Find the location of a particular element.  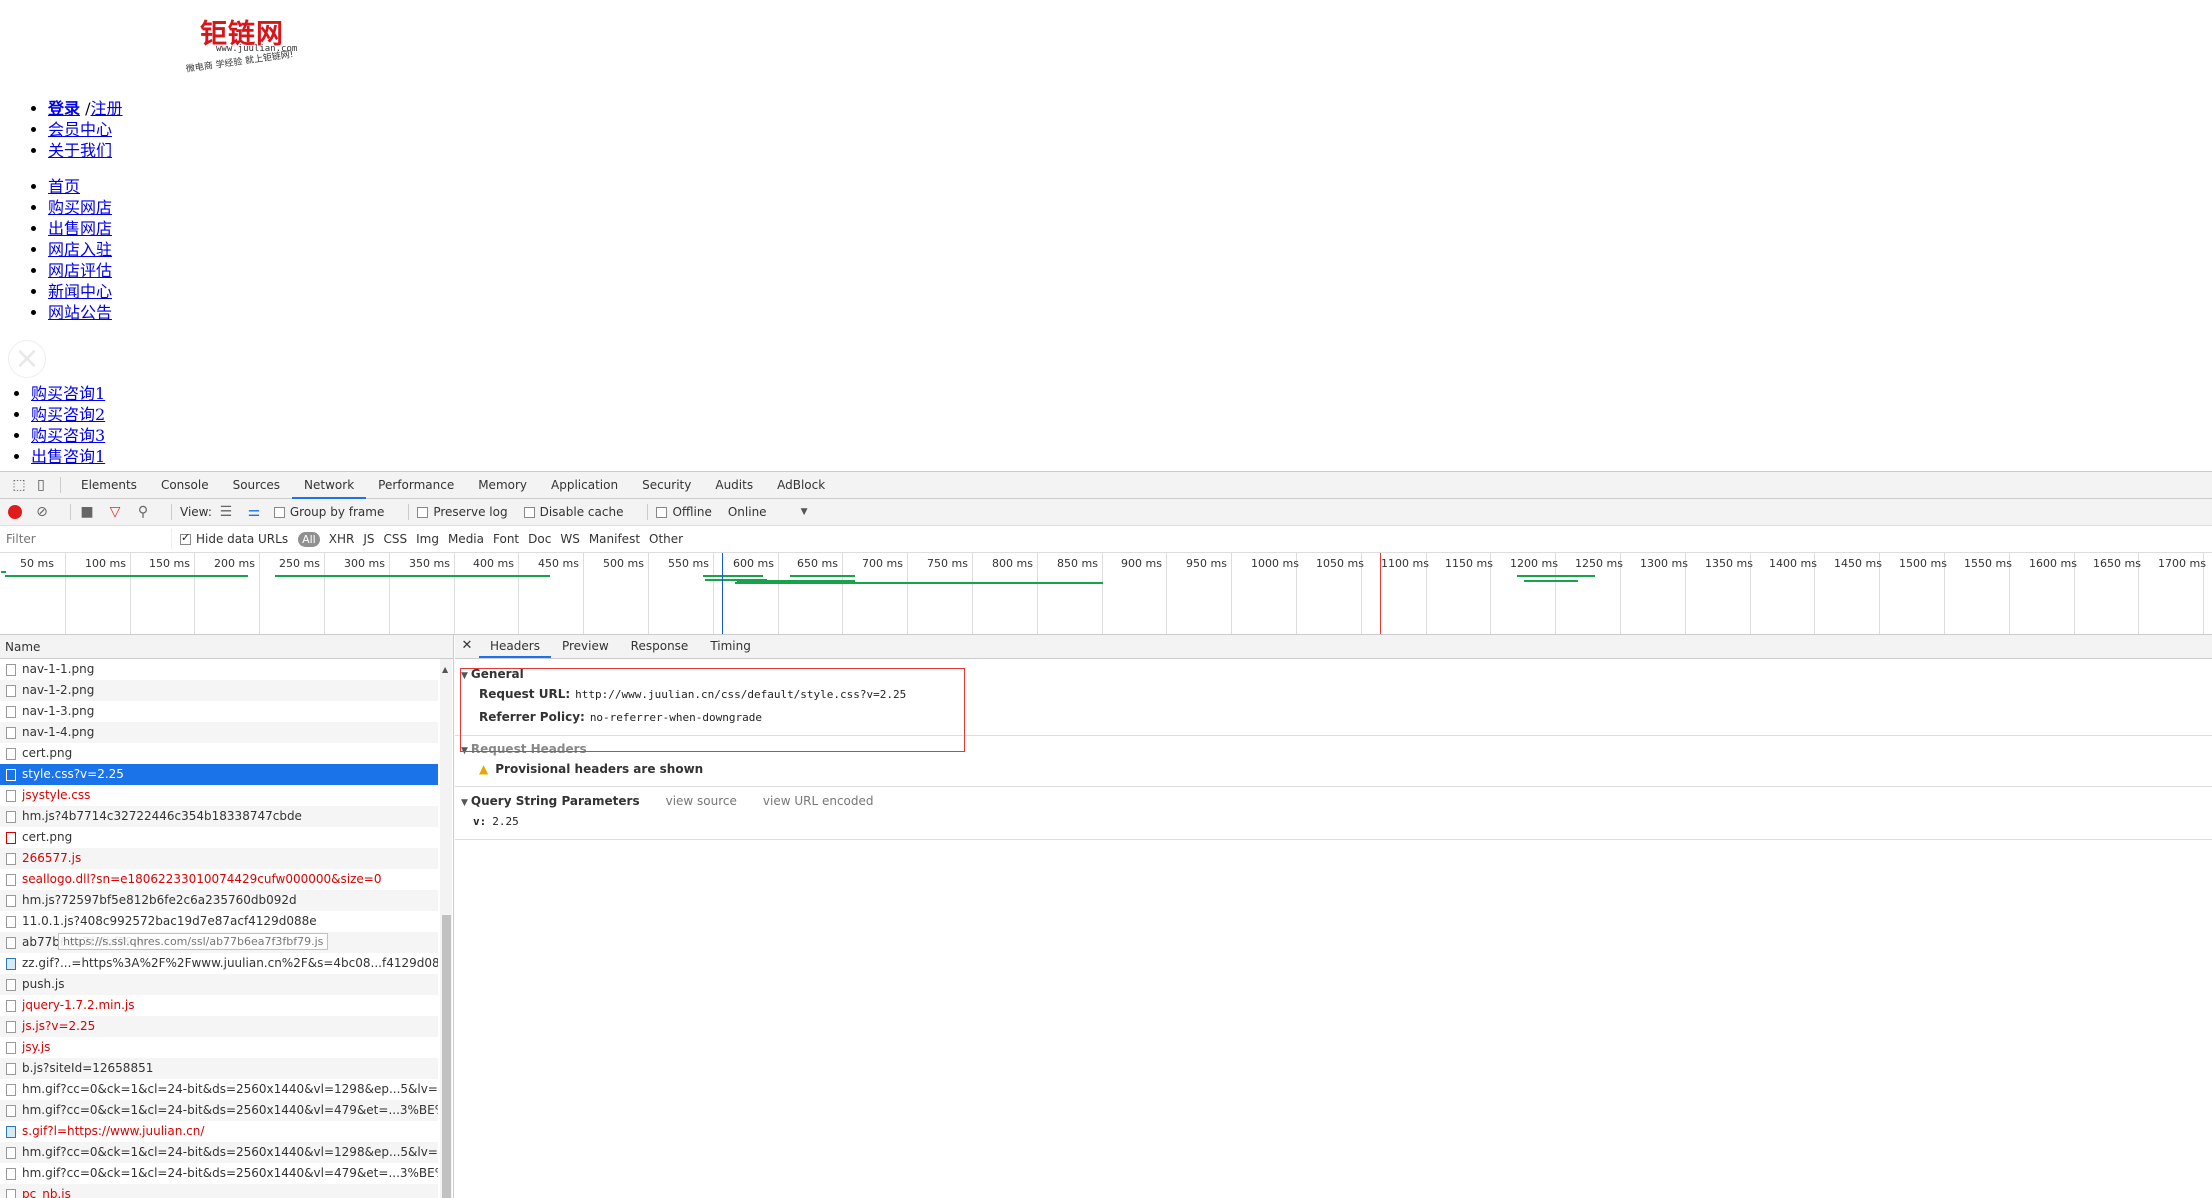

request-row: js.js?v=2.25 is located at coordinates (219, 1026).